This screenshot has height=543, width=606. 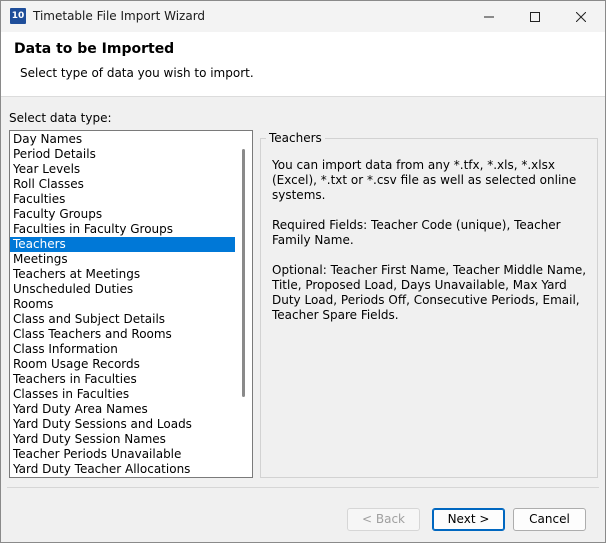 What do you see at coordinates (18, 16) in the screenshot?
I see `app-icon: 10` at bounding box center [18, 16].